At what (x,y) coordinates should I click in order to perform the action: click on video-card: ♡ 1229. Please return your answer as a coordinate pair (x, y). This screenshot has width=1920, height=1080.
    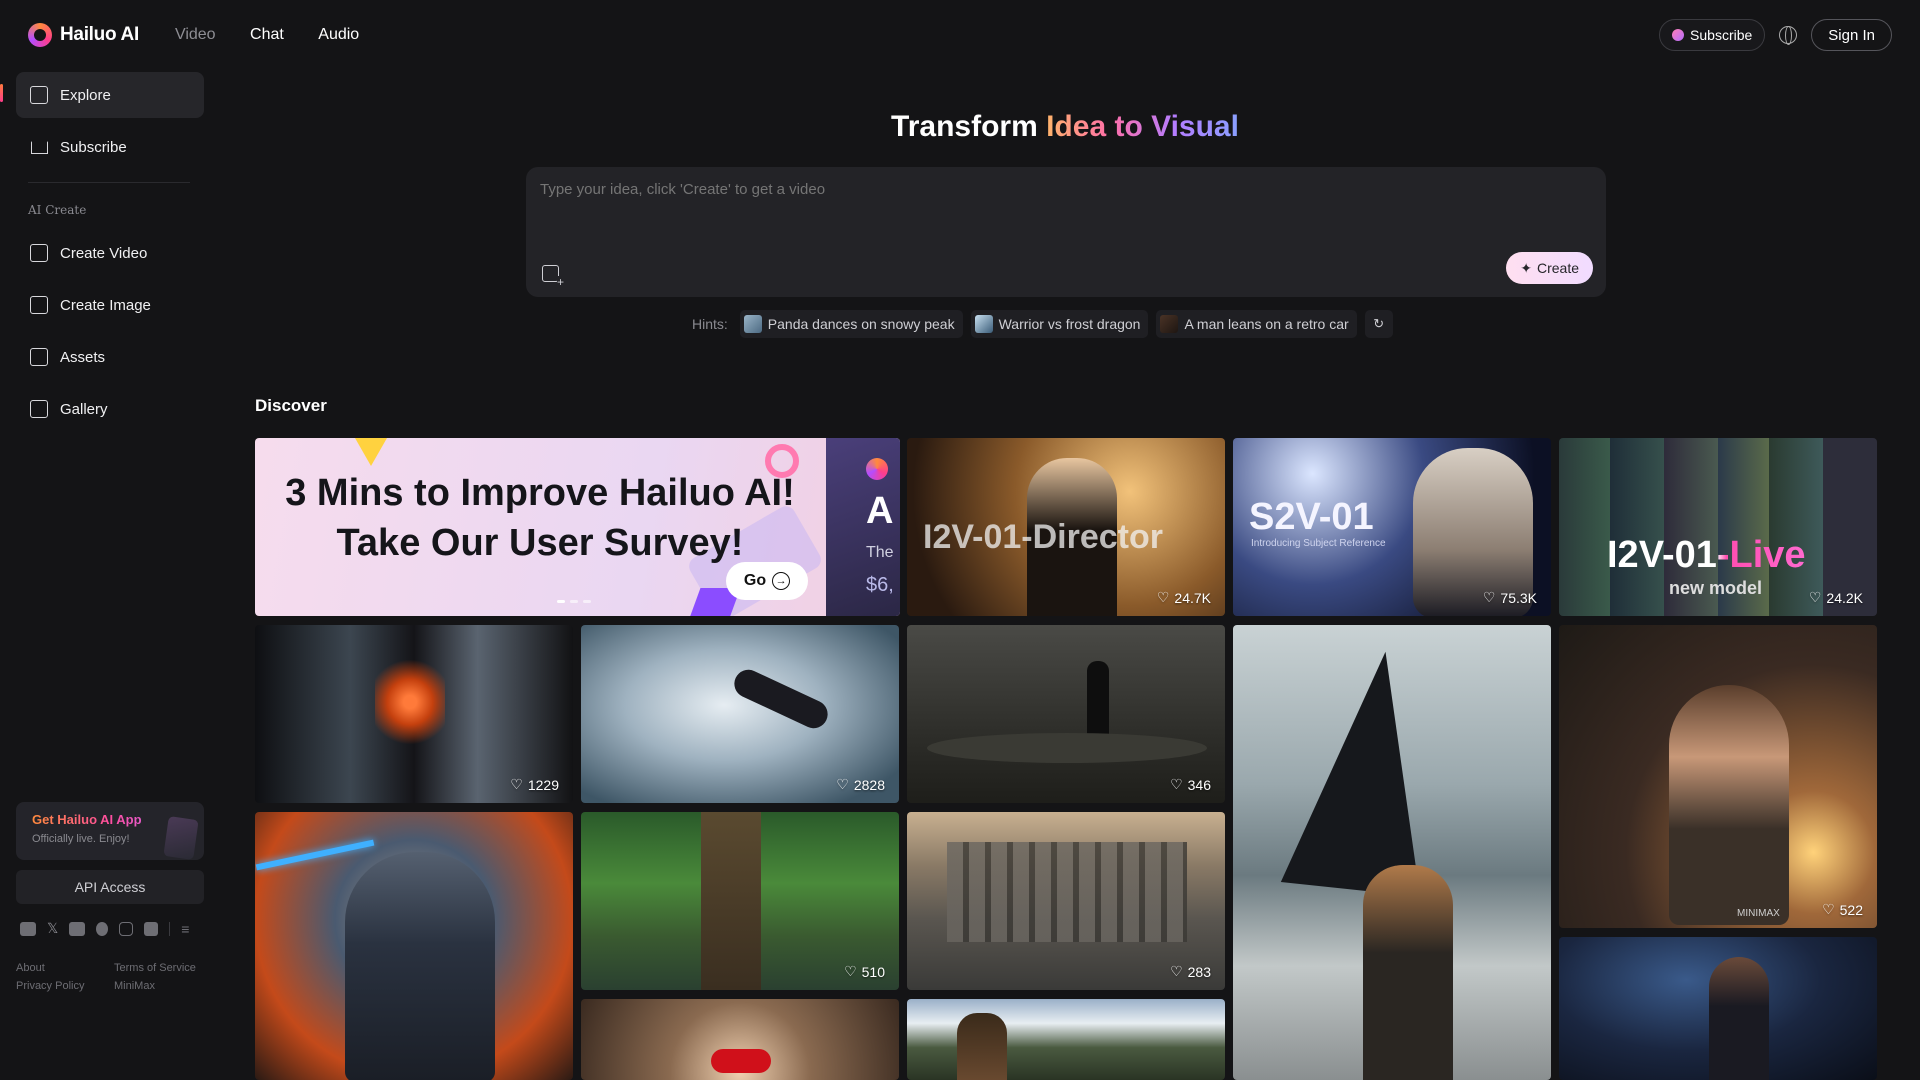
    Looking at the image, I should click on (414, 714).